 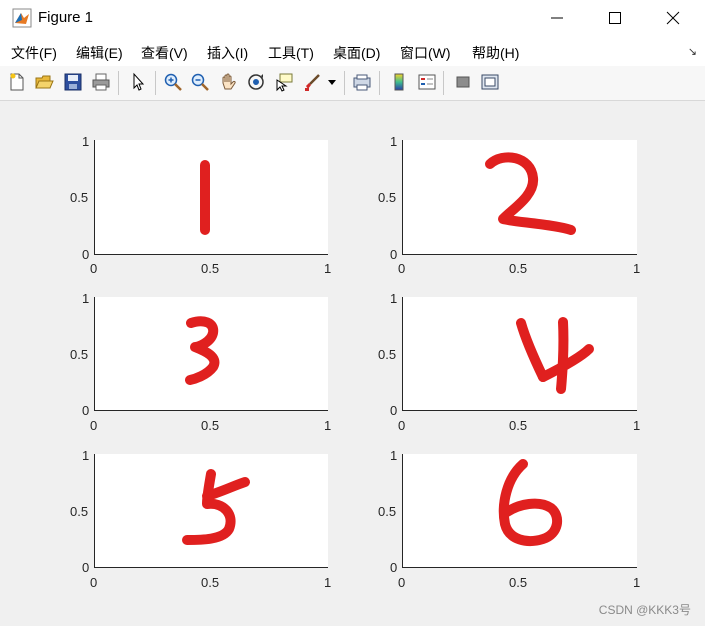 I want to click on colorbar-icon, so click(x=399, y=82).